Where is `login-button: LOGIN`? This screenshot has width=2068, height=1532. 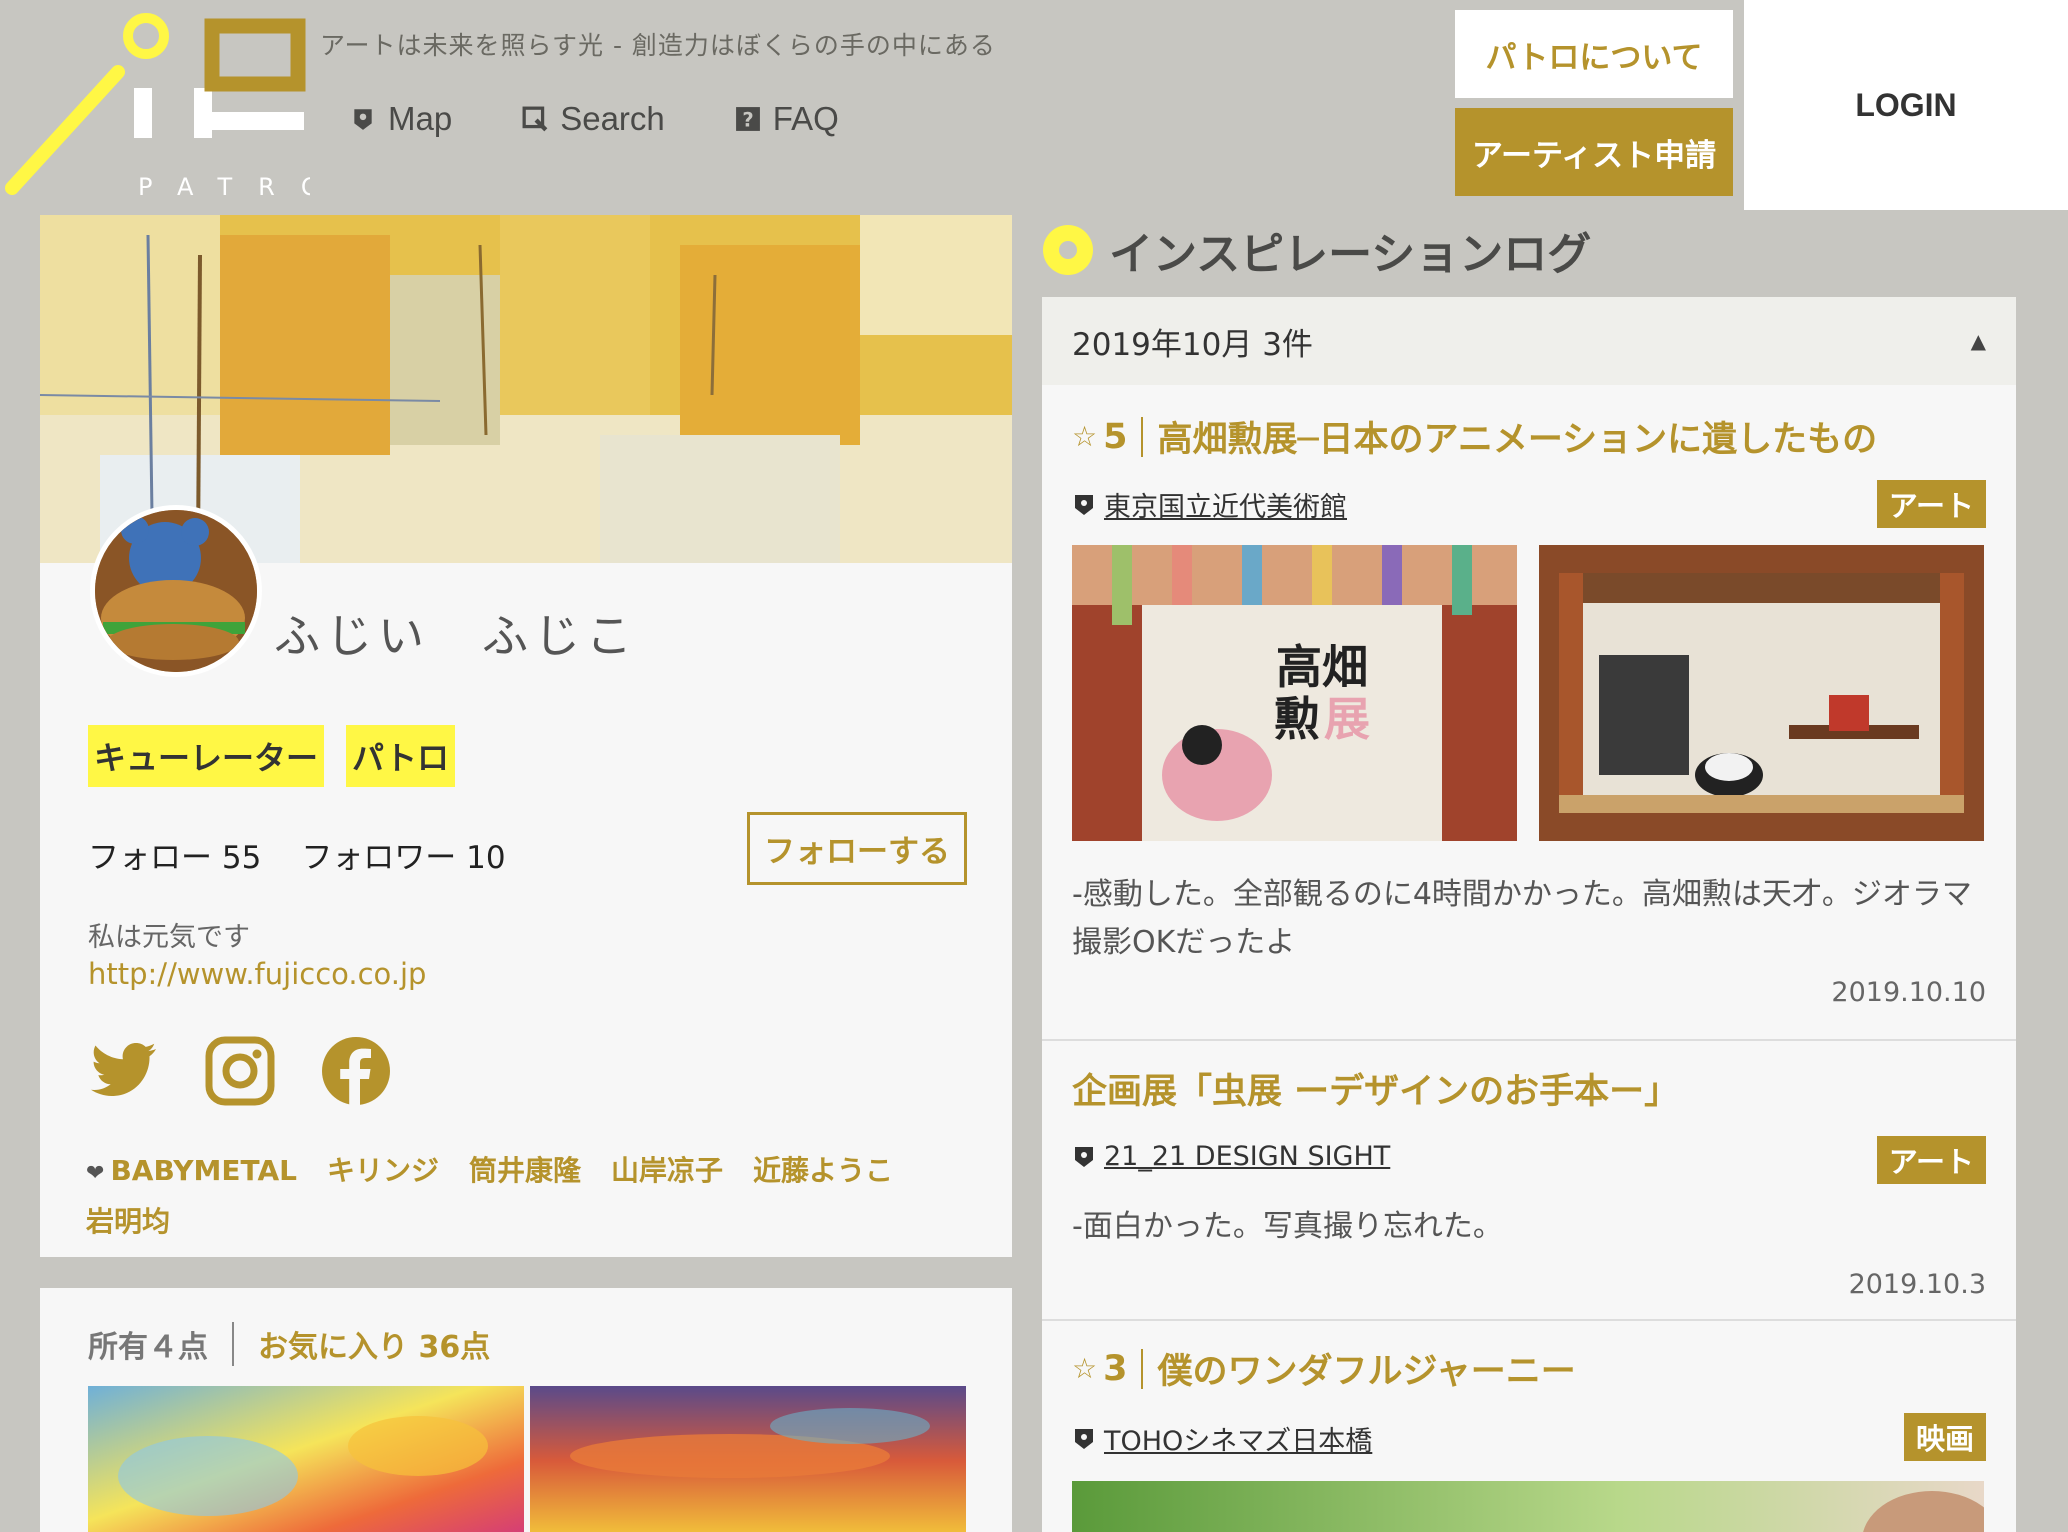
login-button: LOGIN is located at coordinates (1906, 105).